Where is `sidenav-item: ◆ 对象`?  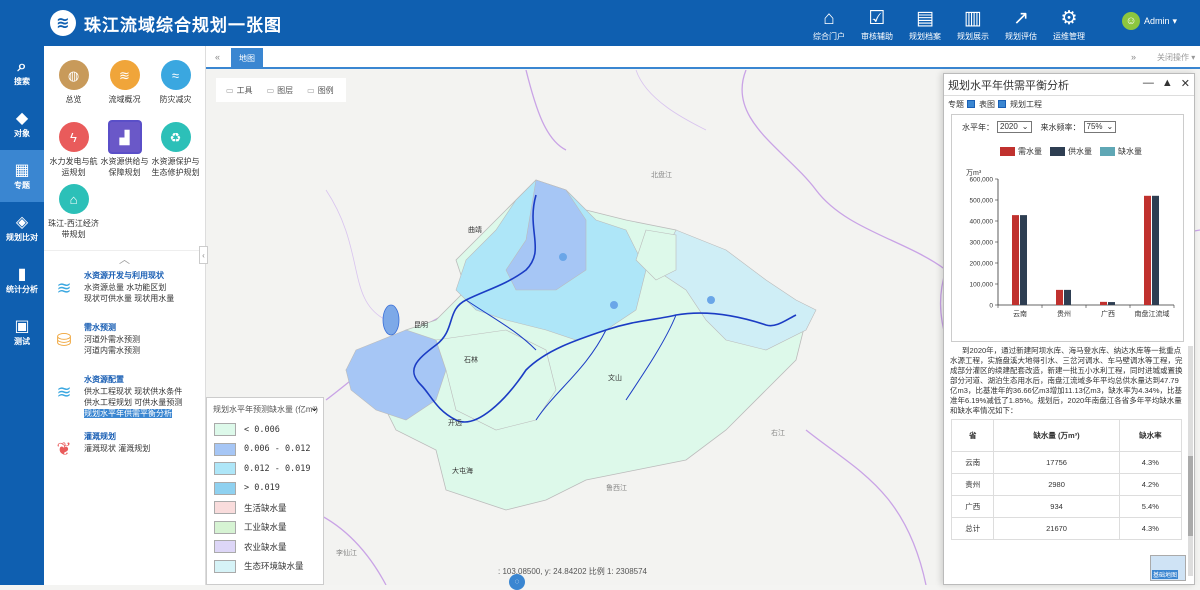
sidenav-item: ◆ 对象 is located at coordinates (22, 124).